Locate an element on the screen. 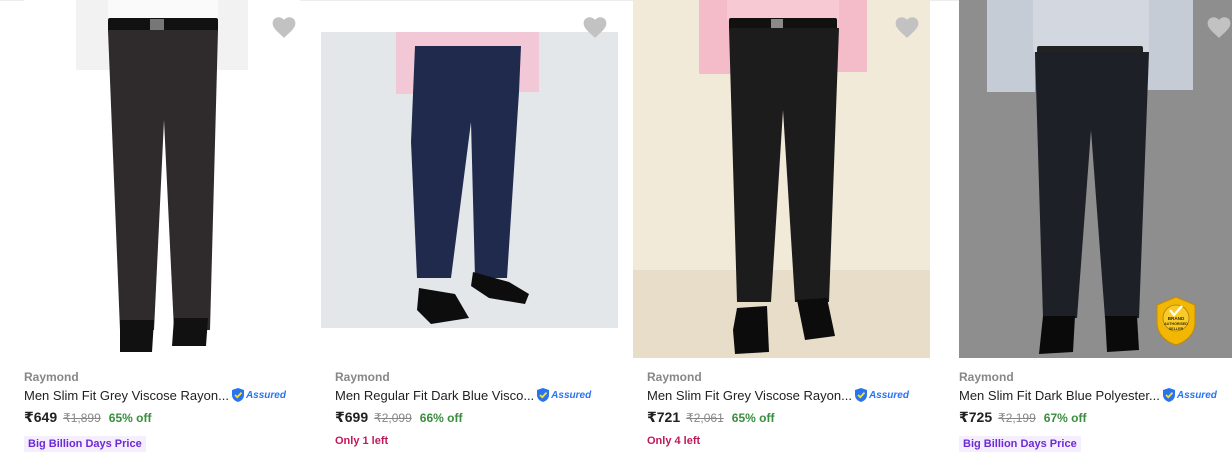  original-price: ₹2,199 is located at coordinates (1017, 418).